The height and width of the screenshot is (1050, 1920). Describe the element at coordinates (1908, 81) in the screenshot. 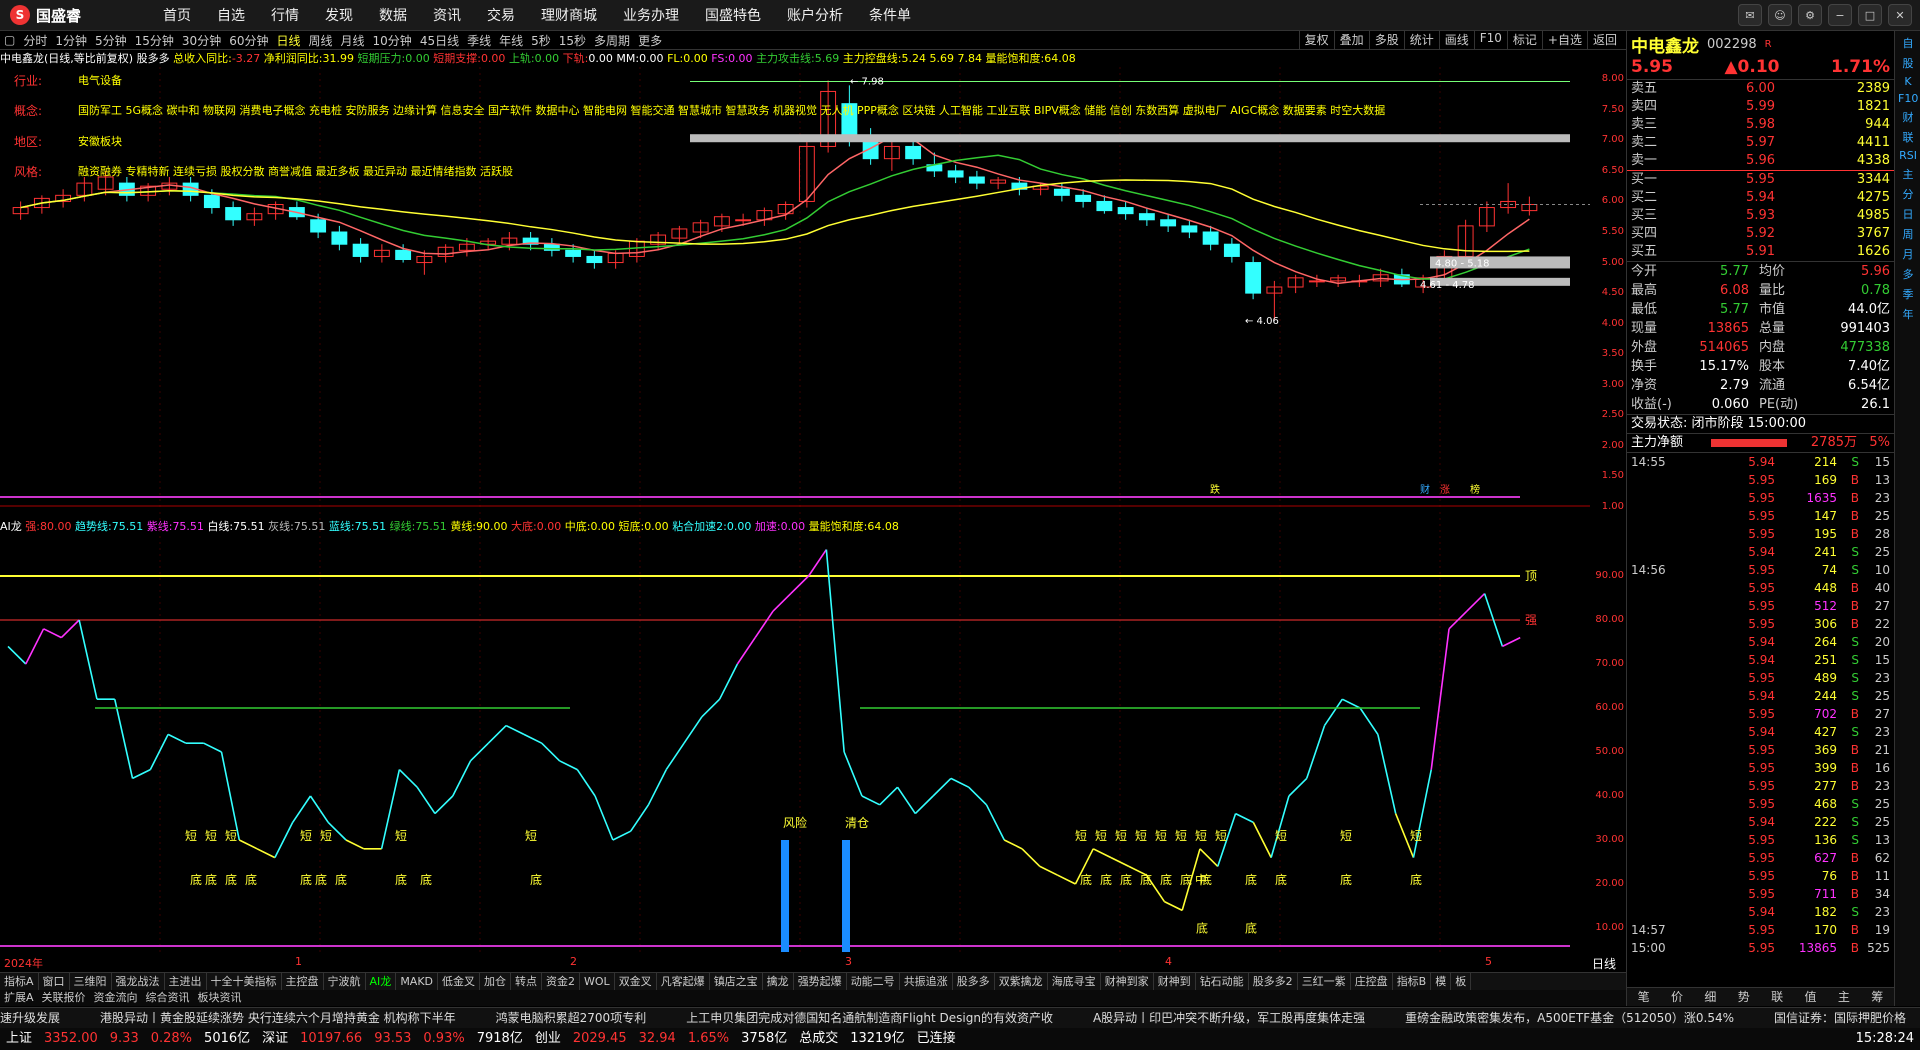

I see `sidebar-item-2: K` at that location.